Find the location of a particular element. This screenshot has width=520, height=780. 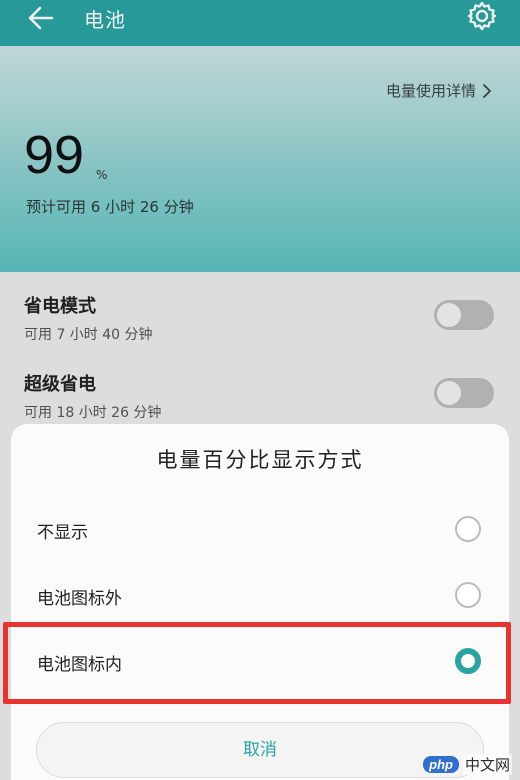

site-watermark: php 中文网 is located at coordinates (467, 764).